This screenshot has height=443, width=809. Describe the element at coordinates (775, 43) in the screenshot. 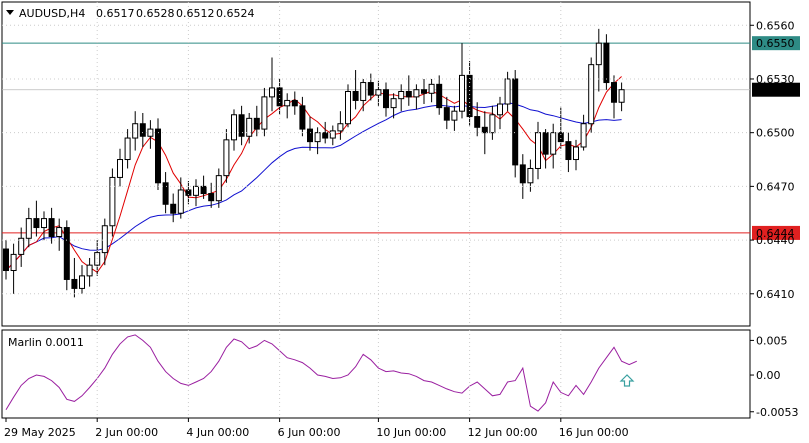

I see `level-label: 0.6550` at that location.